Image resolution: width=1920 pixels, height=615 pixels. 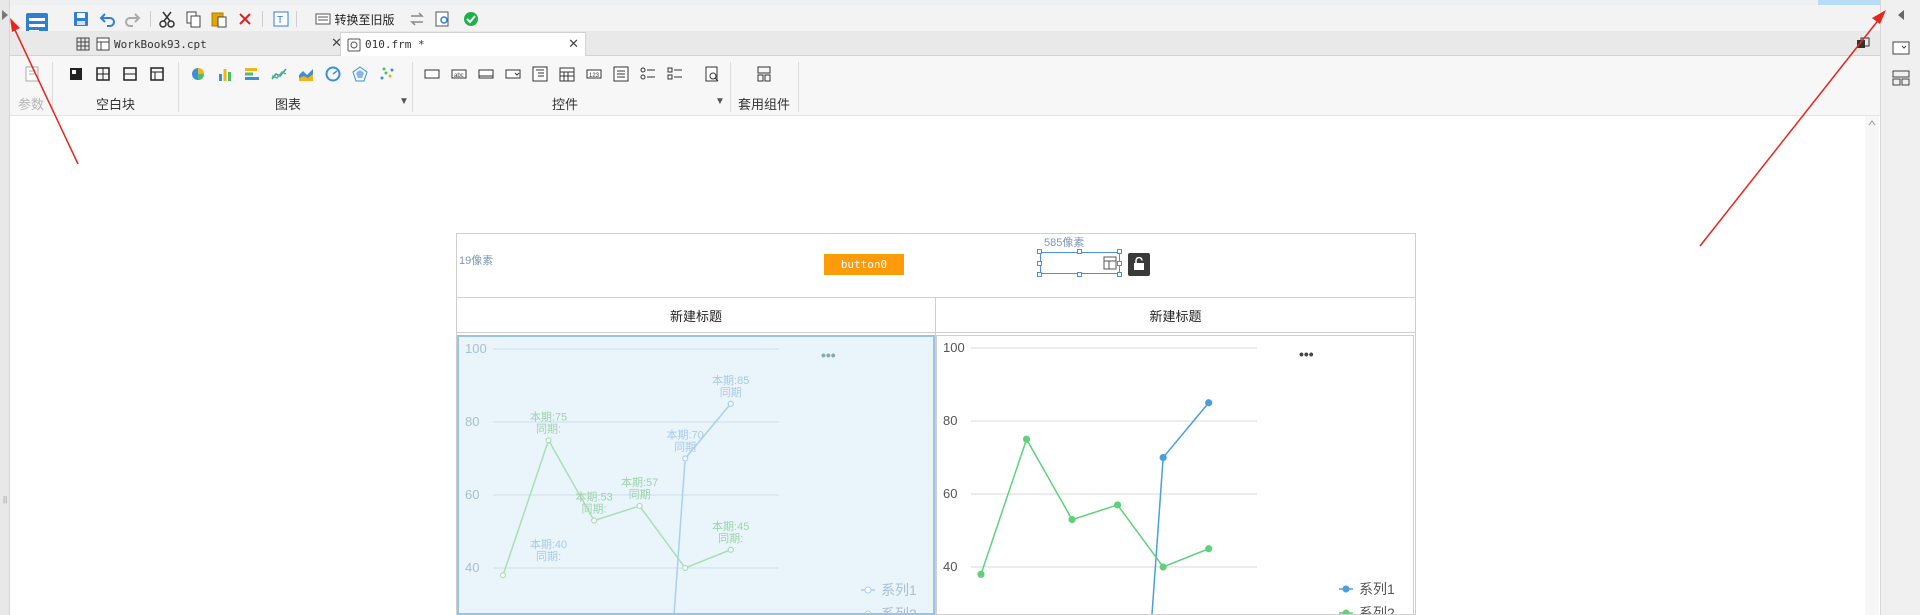 I want to click on collapse-right-icon, so click(x=1901, y=15).